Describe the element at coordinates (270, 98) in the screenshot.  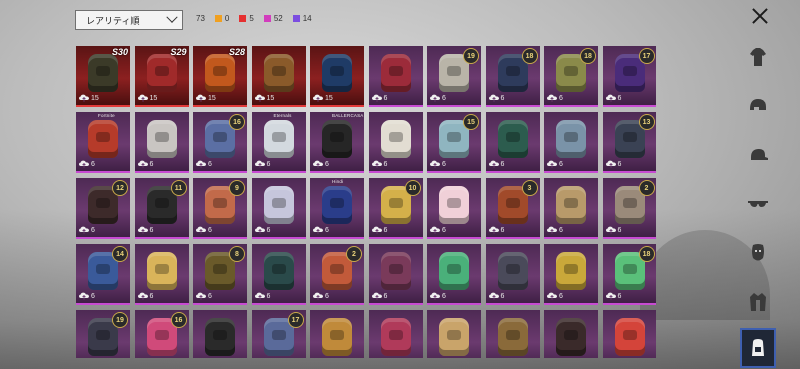
I see `card-count: 15` at that location.